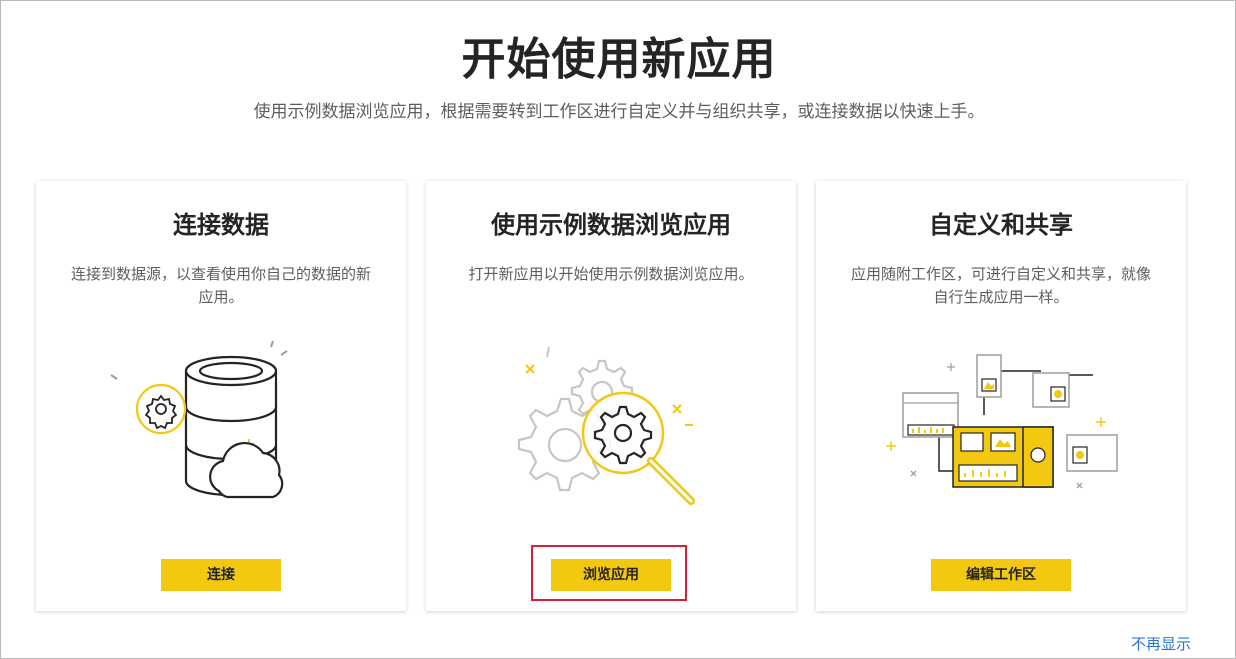 The image size is (1236, 659). Describe the element at coordinates (611, 225) in the screenshot. I see `card-title: 使用示例数据浏览应用` at that location.